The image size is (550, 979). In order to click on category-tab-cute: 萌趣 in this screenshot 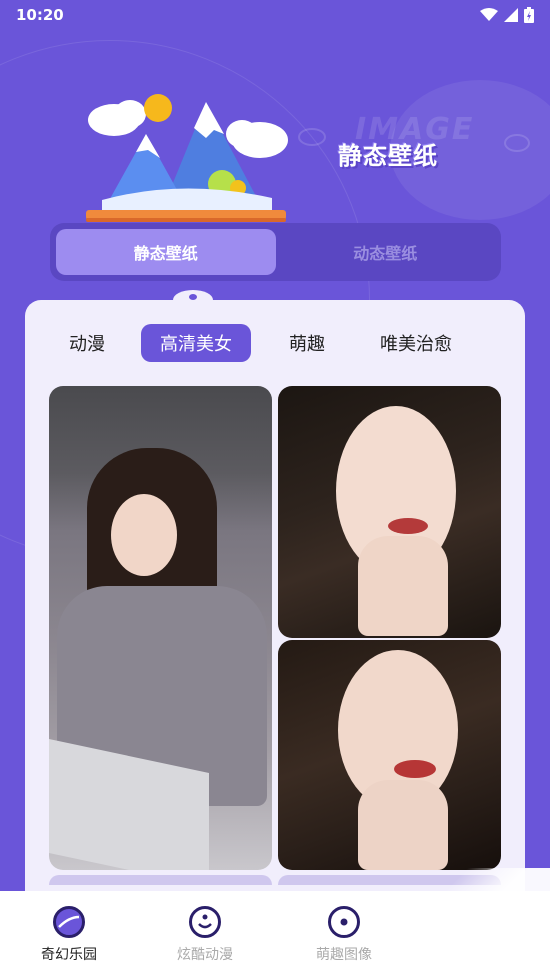, I will do `click(307, 343)`.